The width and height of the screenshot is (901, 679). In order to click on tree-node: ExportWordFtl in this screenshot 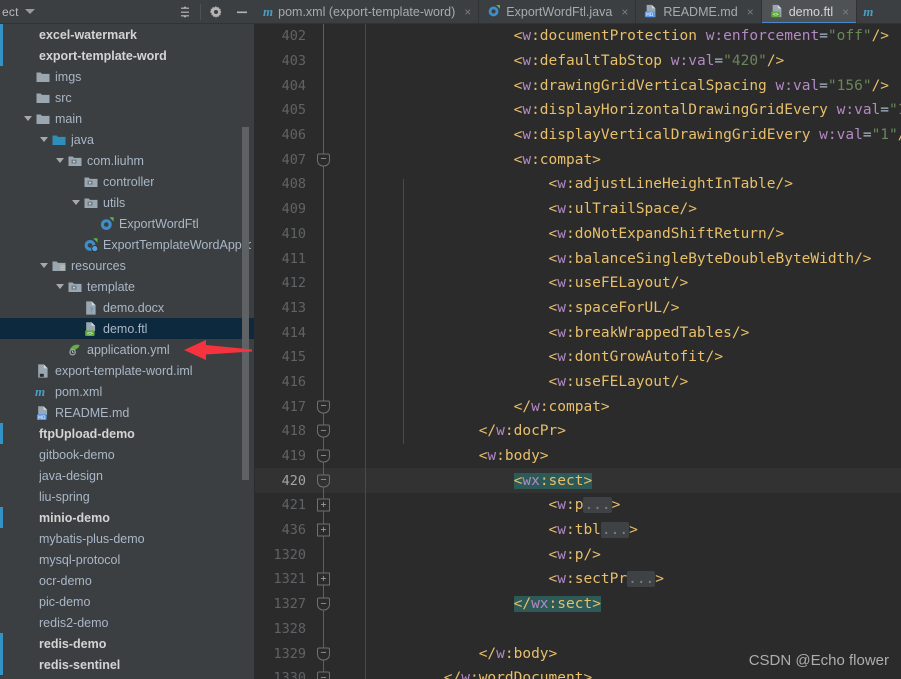, I will do `click(127, 223)`.